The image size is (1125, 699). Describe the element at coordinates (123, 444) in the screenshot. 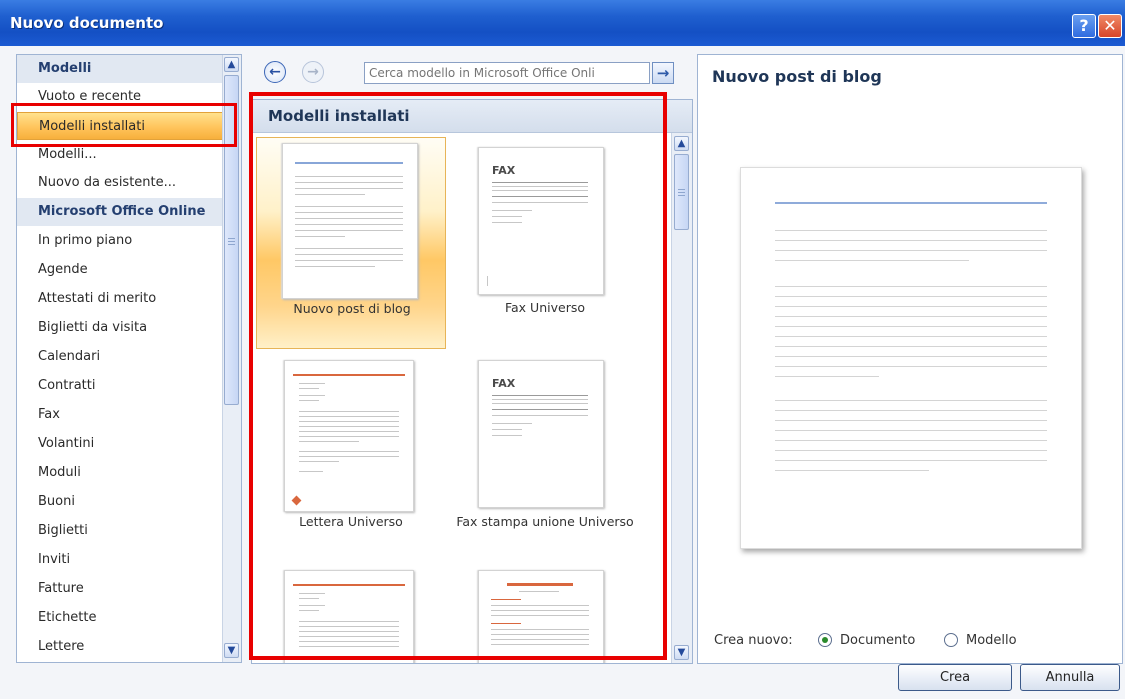

I see `category-item-volantini: Volantini` at that location.